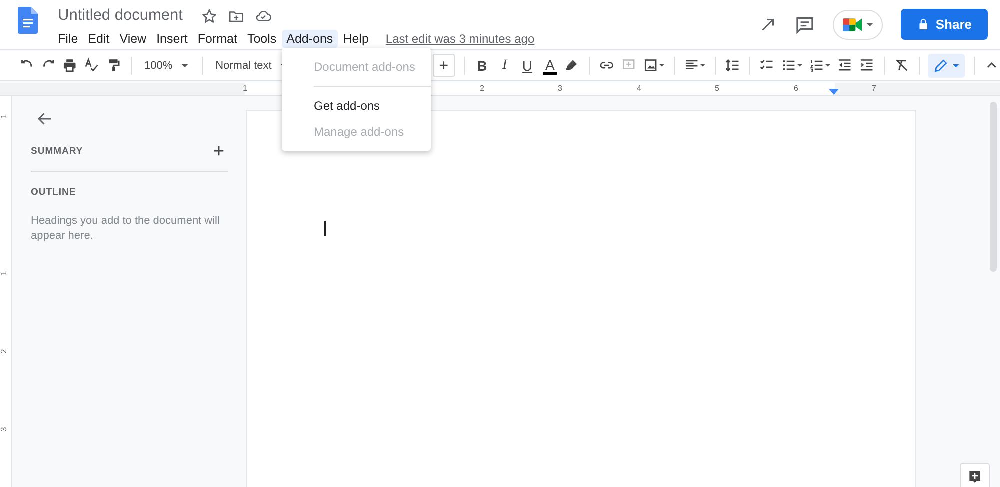 Image resolution: width=1000 pixels, height=487 pixels. Describe the element at coordinates (923, 24) in the screenshot. I see `lock-icon` at that location.